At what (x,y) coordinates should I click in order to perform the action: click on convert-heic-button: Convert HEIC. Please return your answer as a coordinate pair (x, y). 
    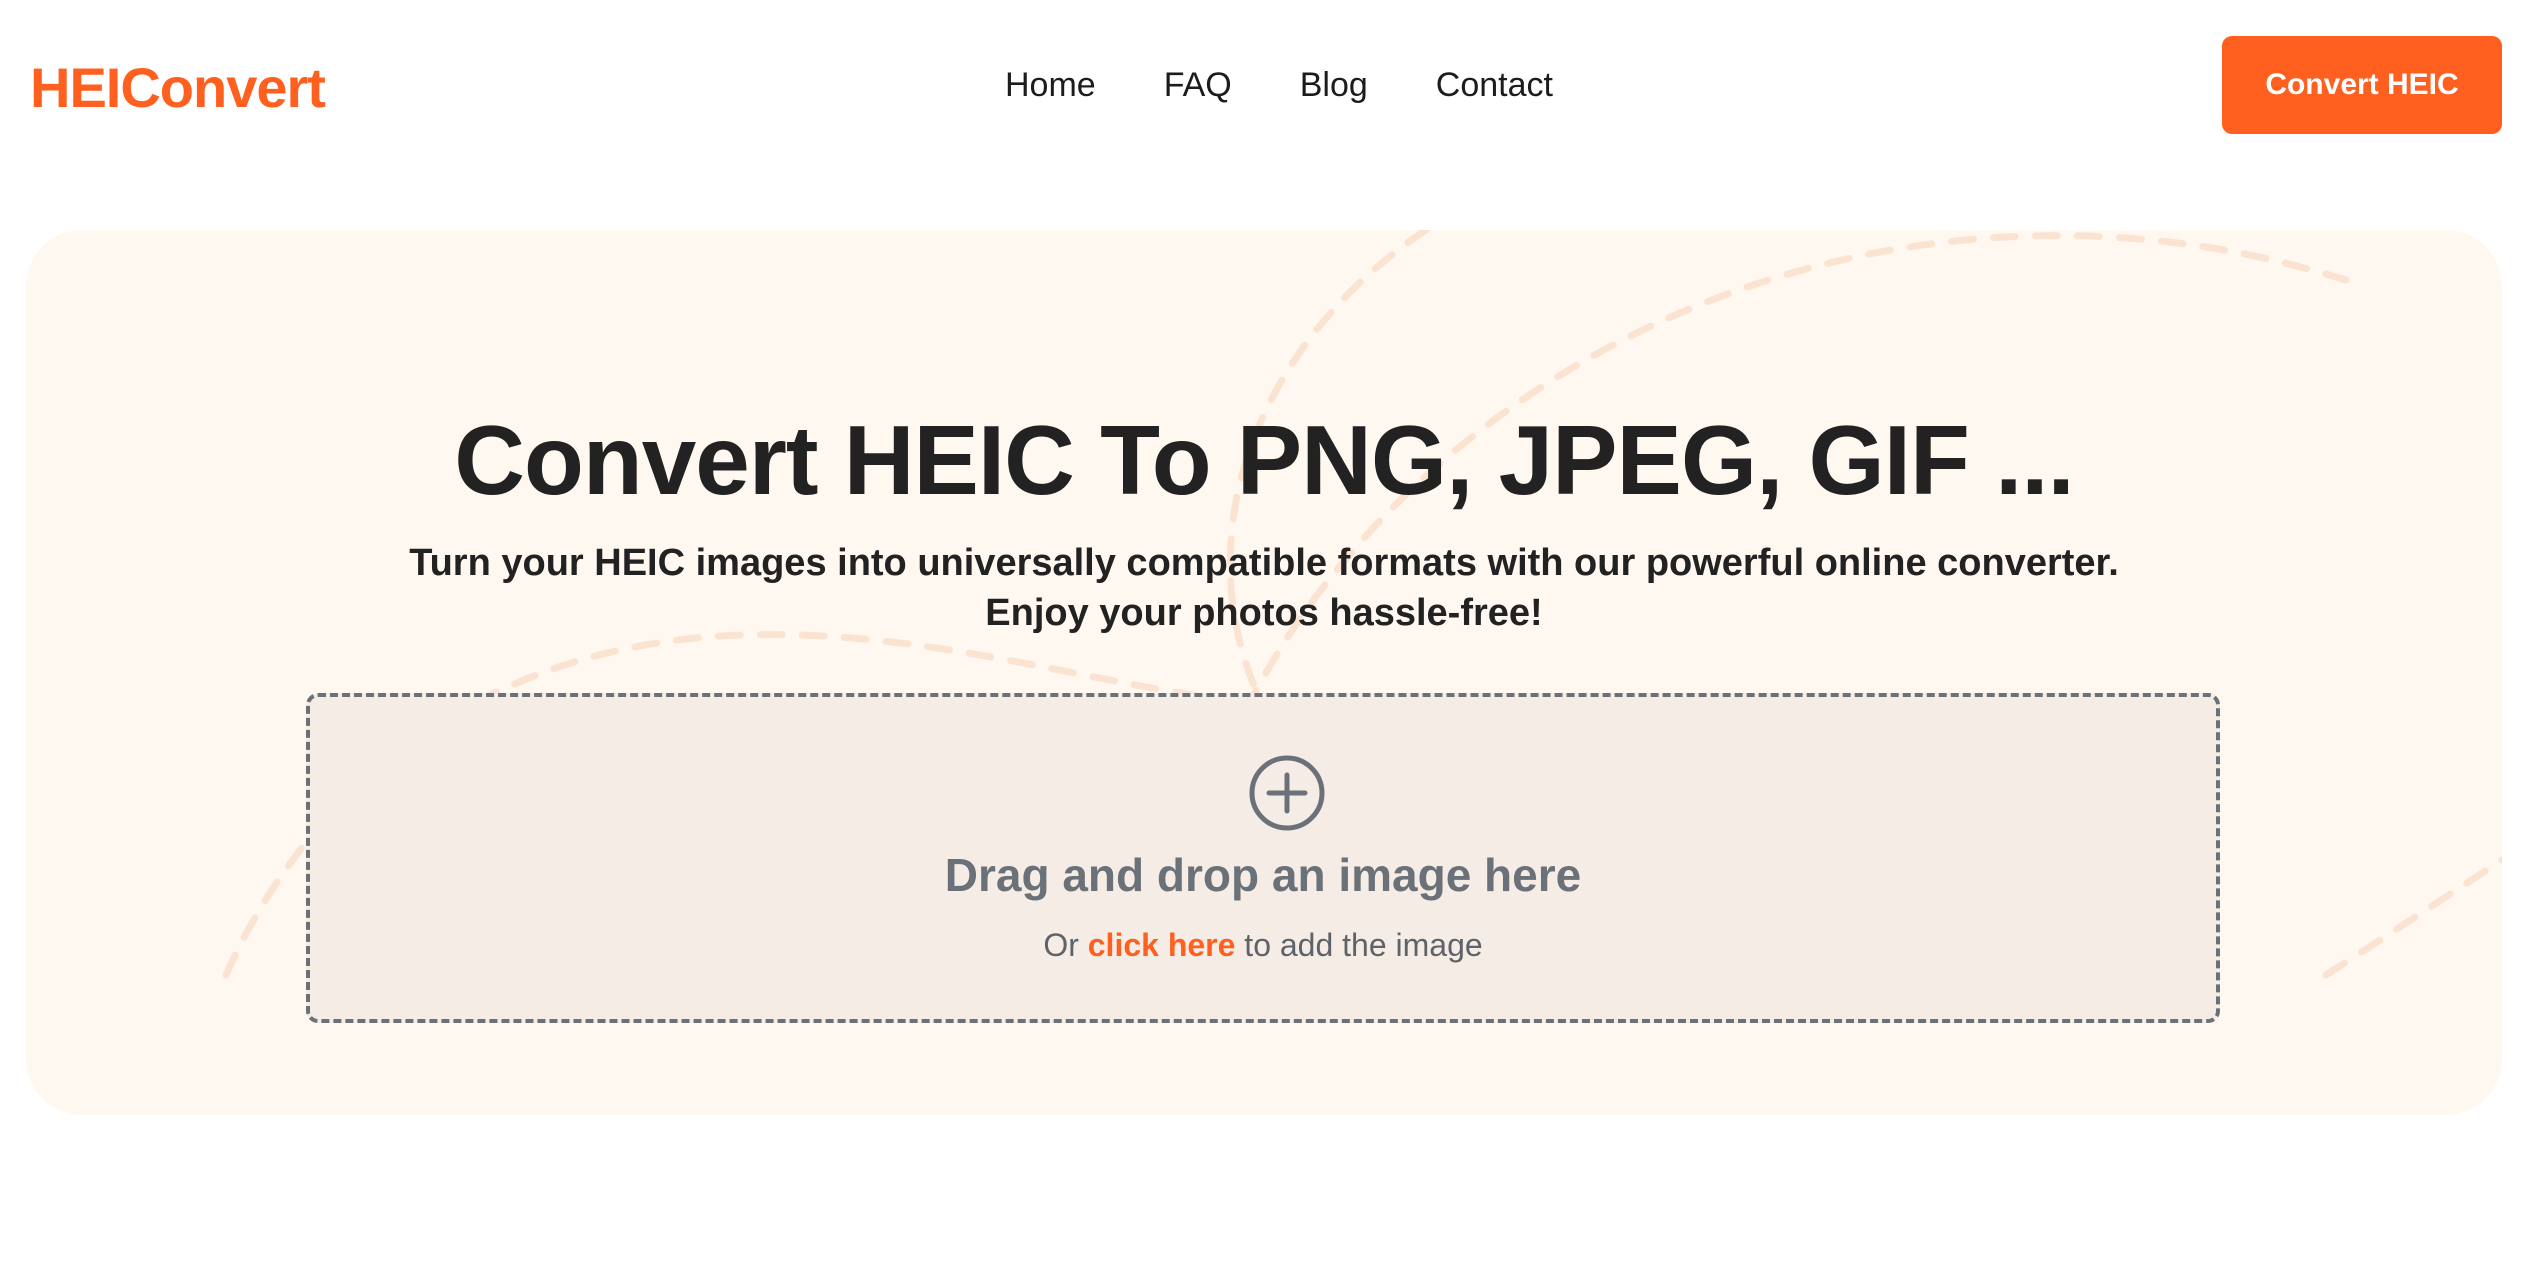
    Looking at the image, I should click on (2362, 85).